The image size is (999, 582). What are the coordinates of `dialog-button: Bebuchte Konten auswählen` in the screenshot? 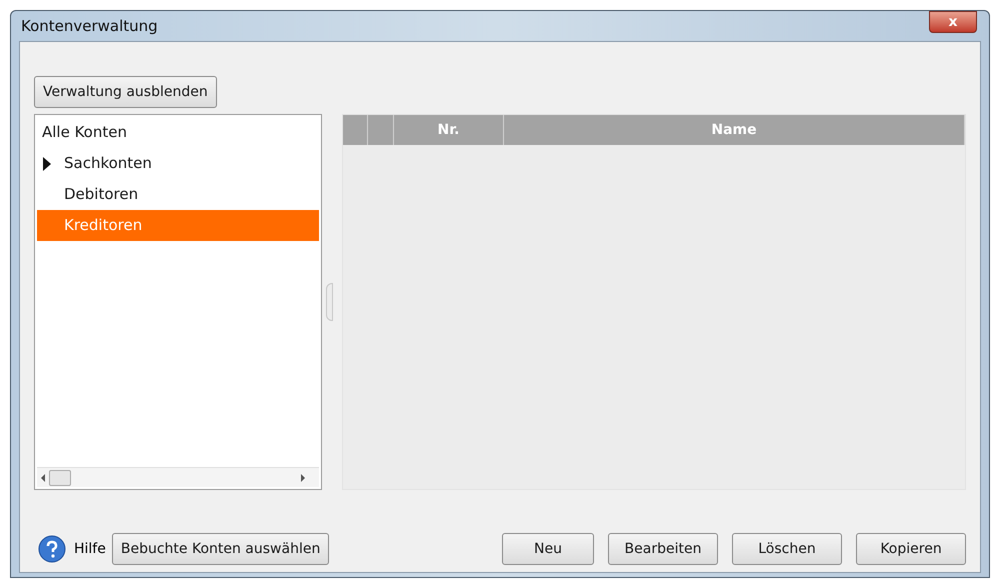 It's located at (221, 549).